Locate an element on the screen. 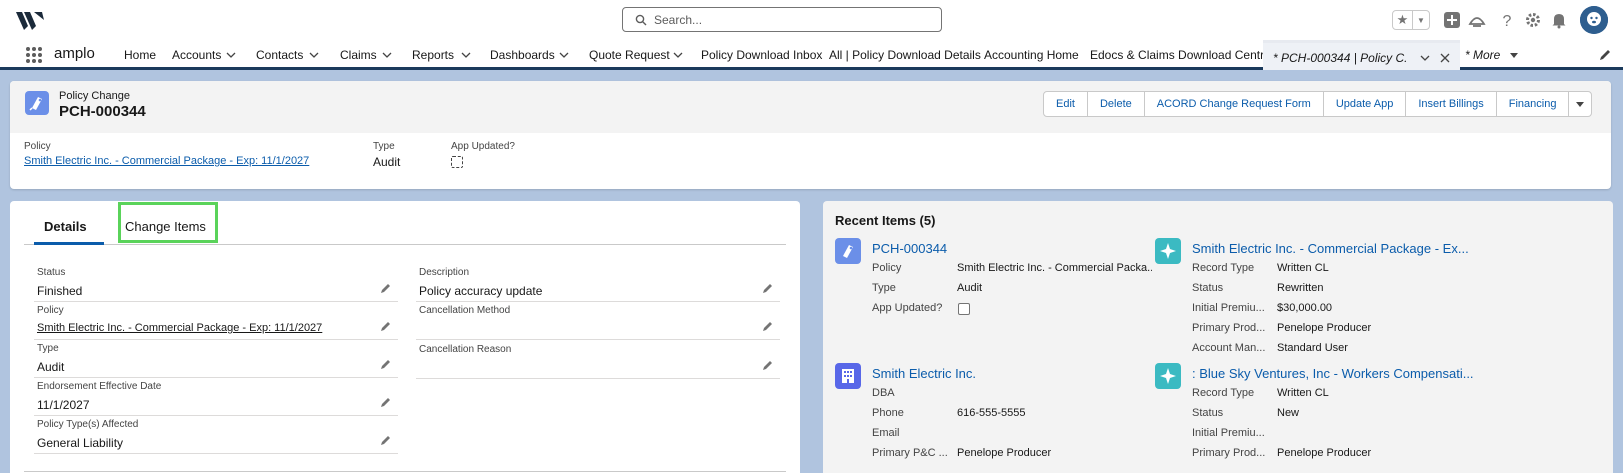 The height and width of the screenshot is (473, 1623). nav-item-edocs-claims: Edocs & Claims Download Central is located at coordinates (1181, 55).